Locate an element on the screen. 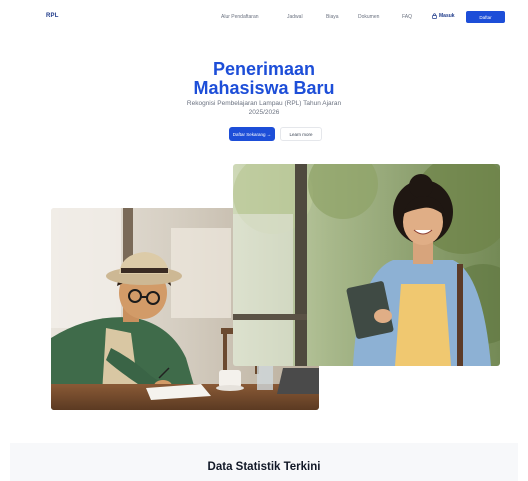 This screenshot has height=481, width=528. nav-item-biaya: Biaya is located at coordinates (332, 17).